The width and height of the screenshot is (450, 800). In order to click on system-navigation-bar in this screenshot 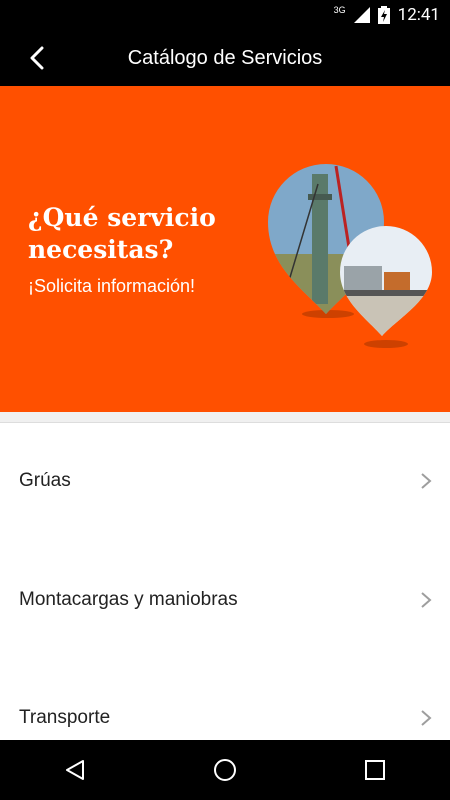, I will do `click(225, 770)`.